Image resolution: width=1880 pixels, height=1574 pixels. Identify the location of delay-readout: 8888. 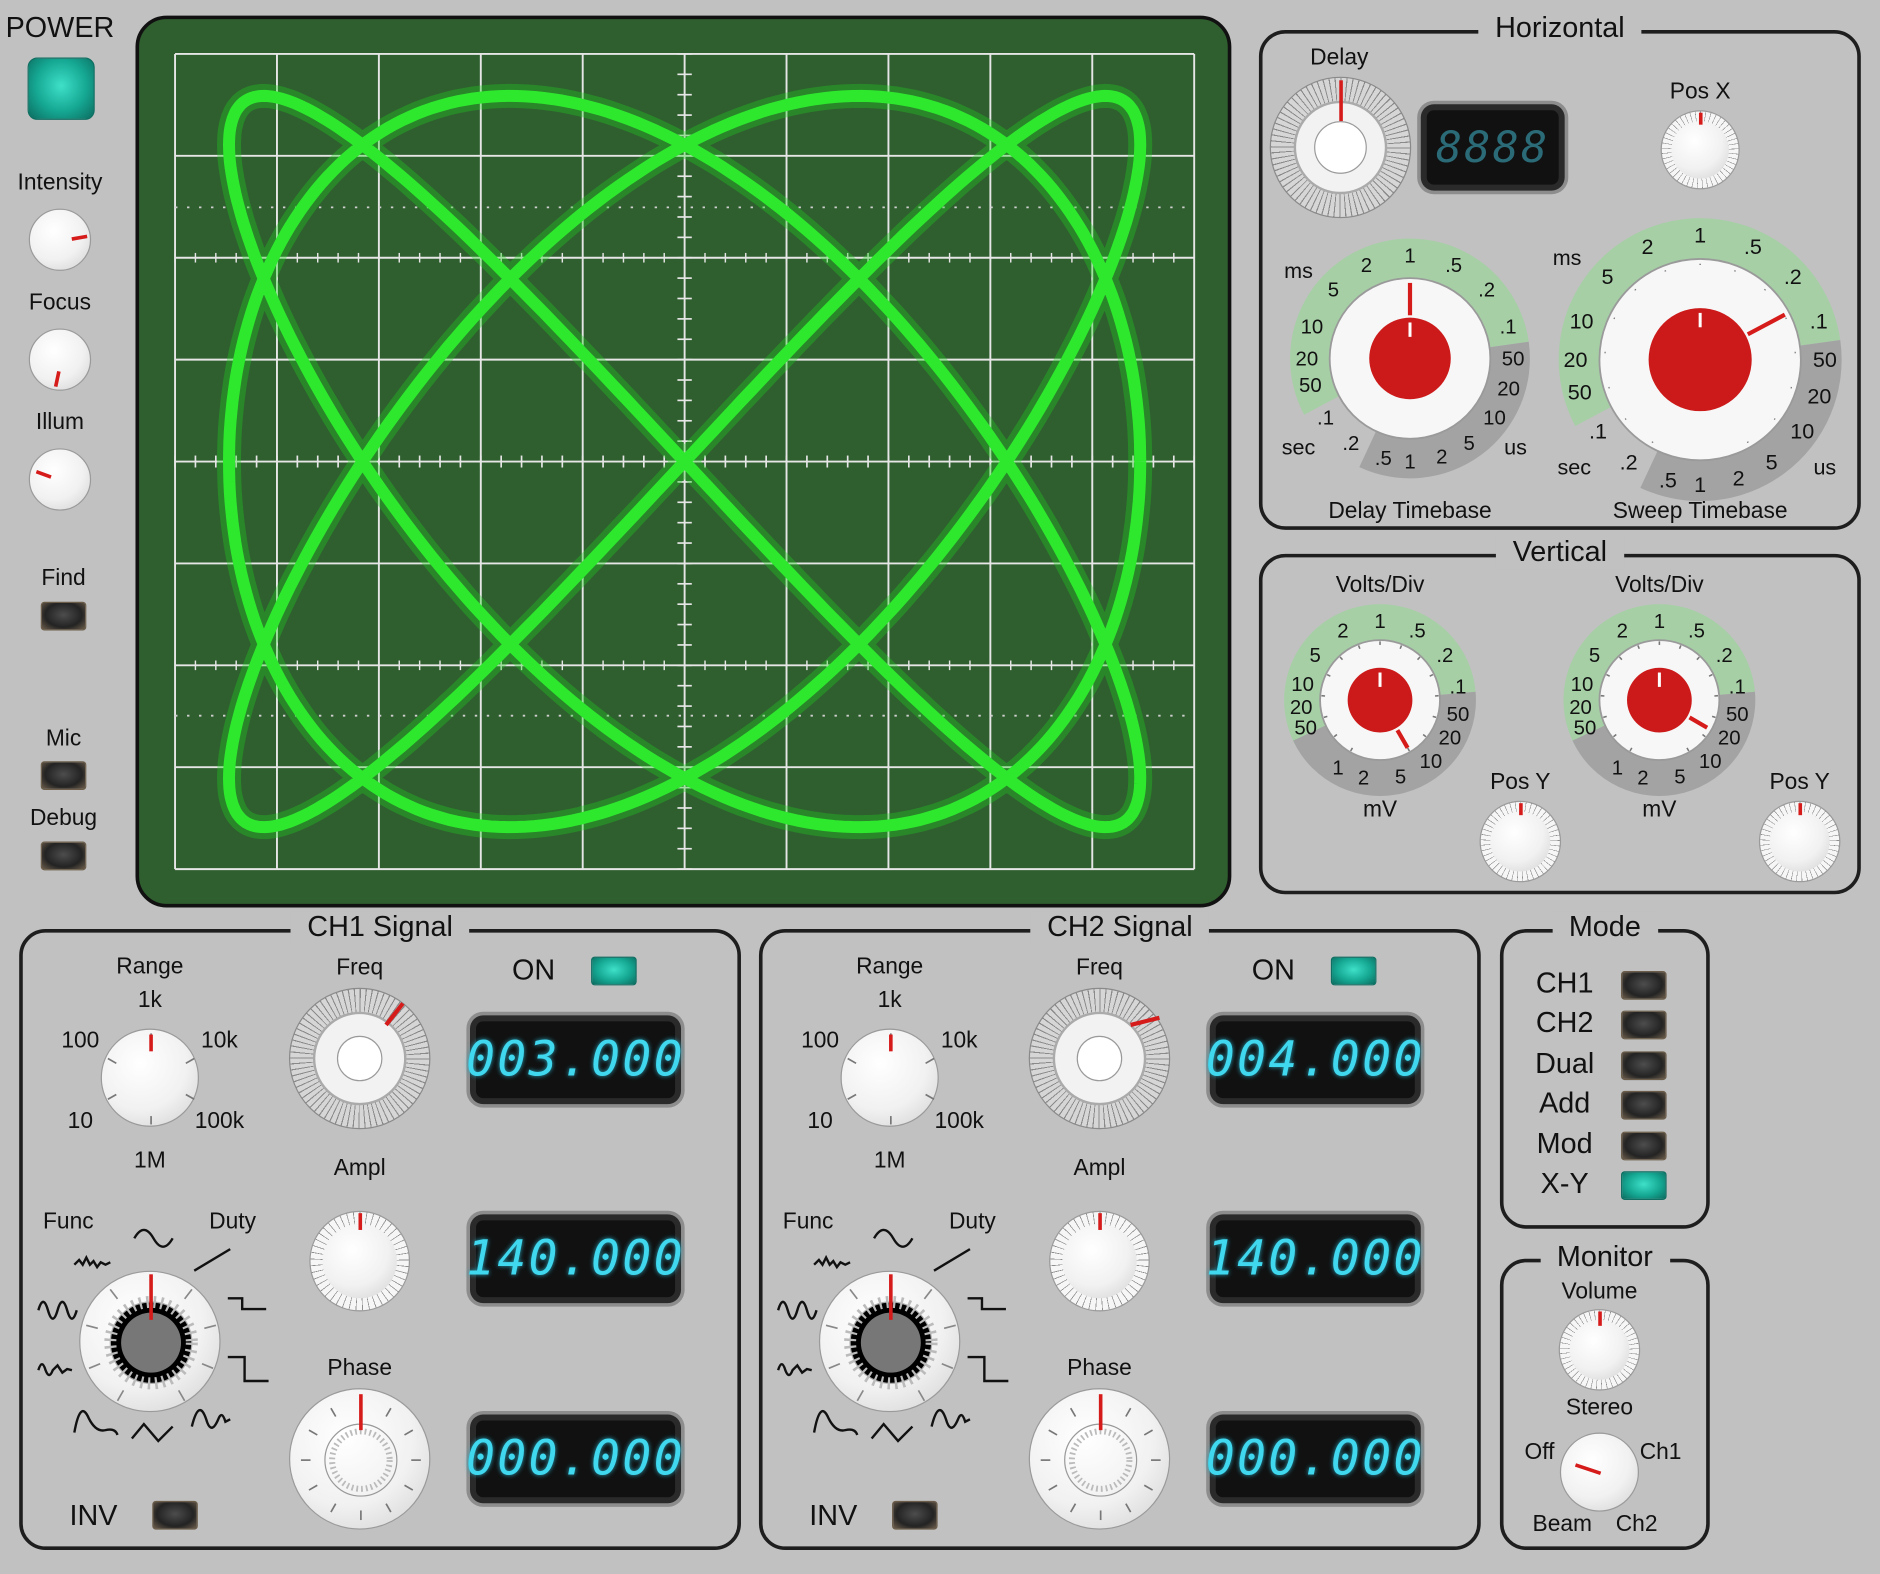
(1492, 147).